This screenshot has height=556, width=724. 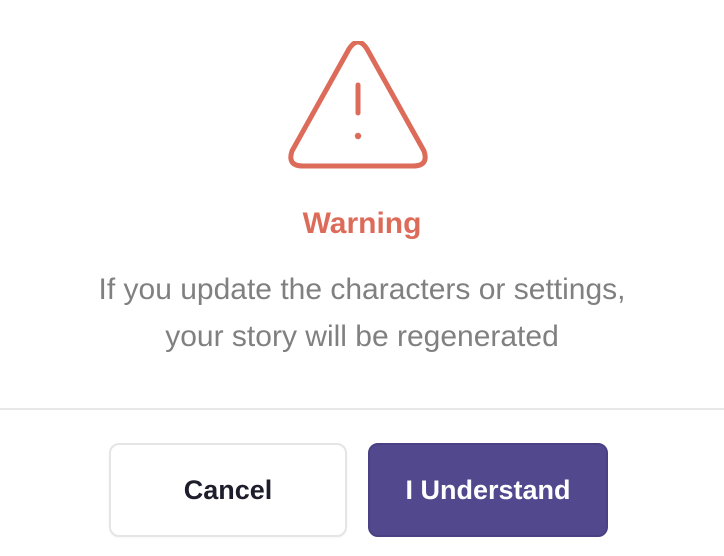 I want to click on divider, so click(x=362, y=409).